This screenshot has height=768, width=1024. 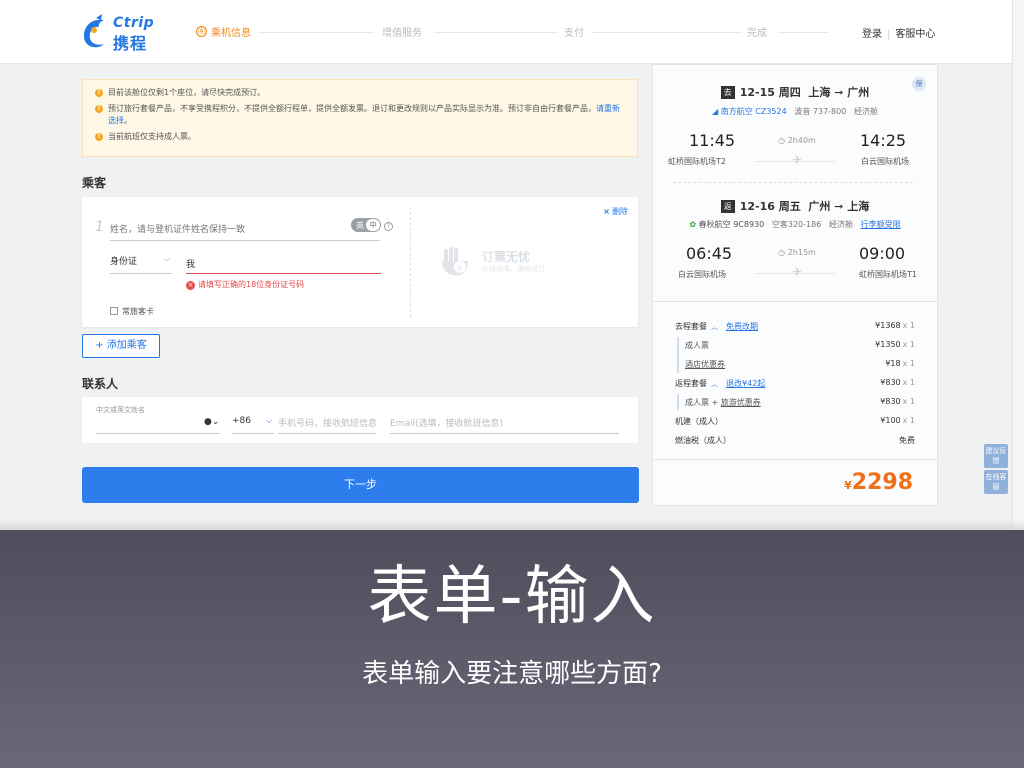 What do you see at coordinates (741, 402) in the screenshot?
I see `travel-coupon-link: 旅游优惠券` at bounding box center [741, 402].